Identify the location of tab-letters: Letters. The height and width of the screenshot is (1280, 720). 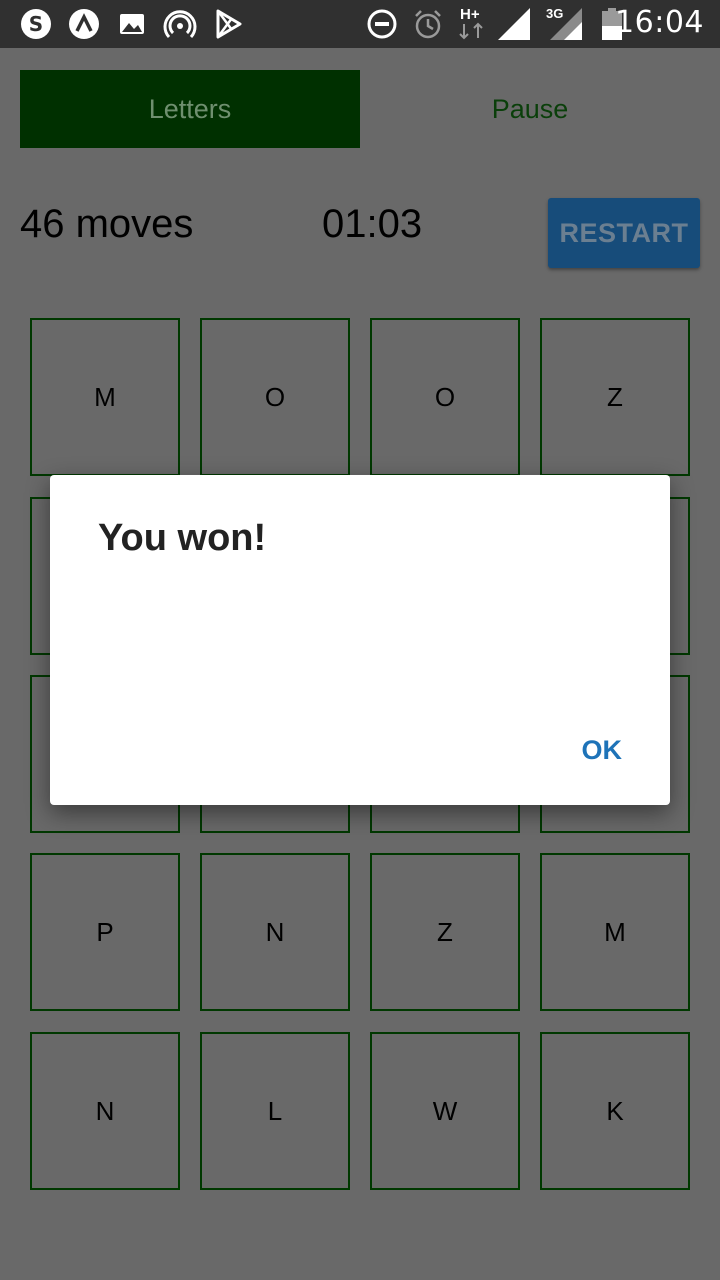
(190, 109).